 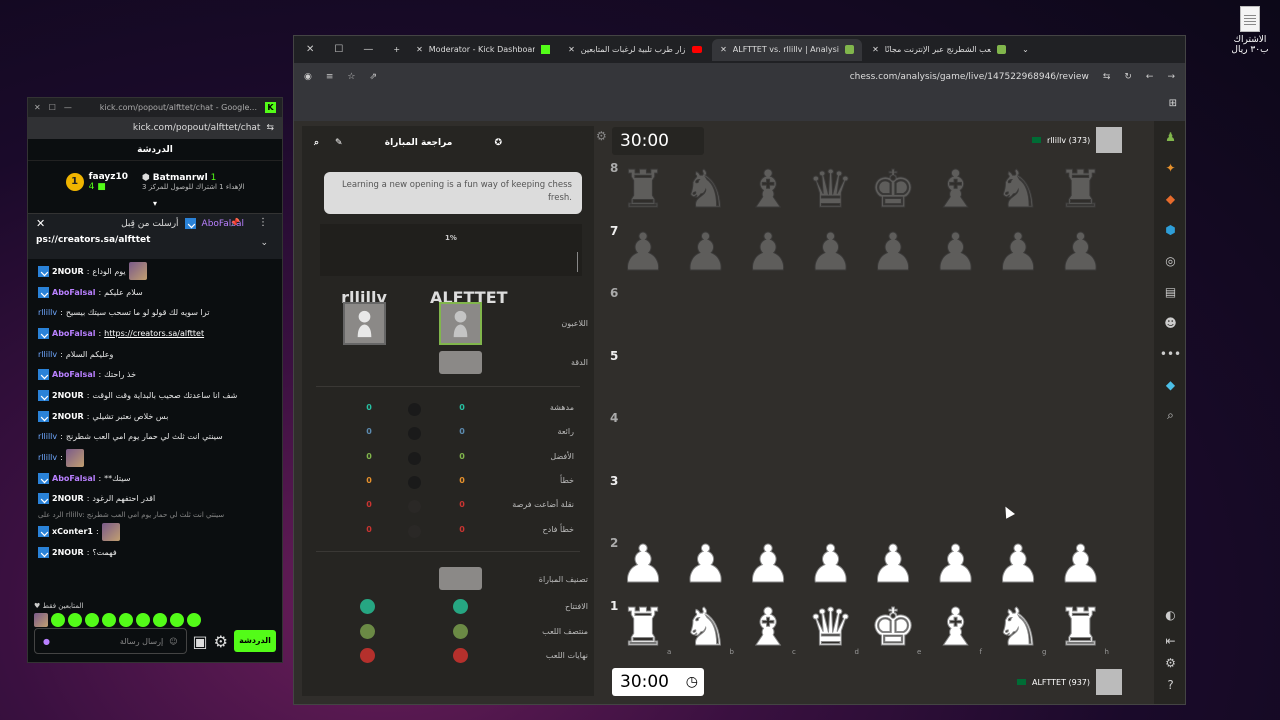 What do you see at coordinates (173, 641) in the screenshot?
I see `emoji-icon: ☺` at bounding box center [173, 641].